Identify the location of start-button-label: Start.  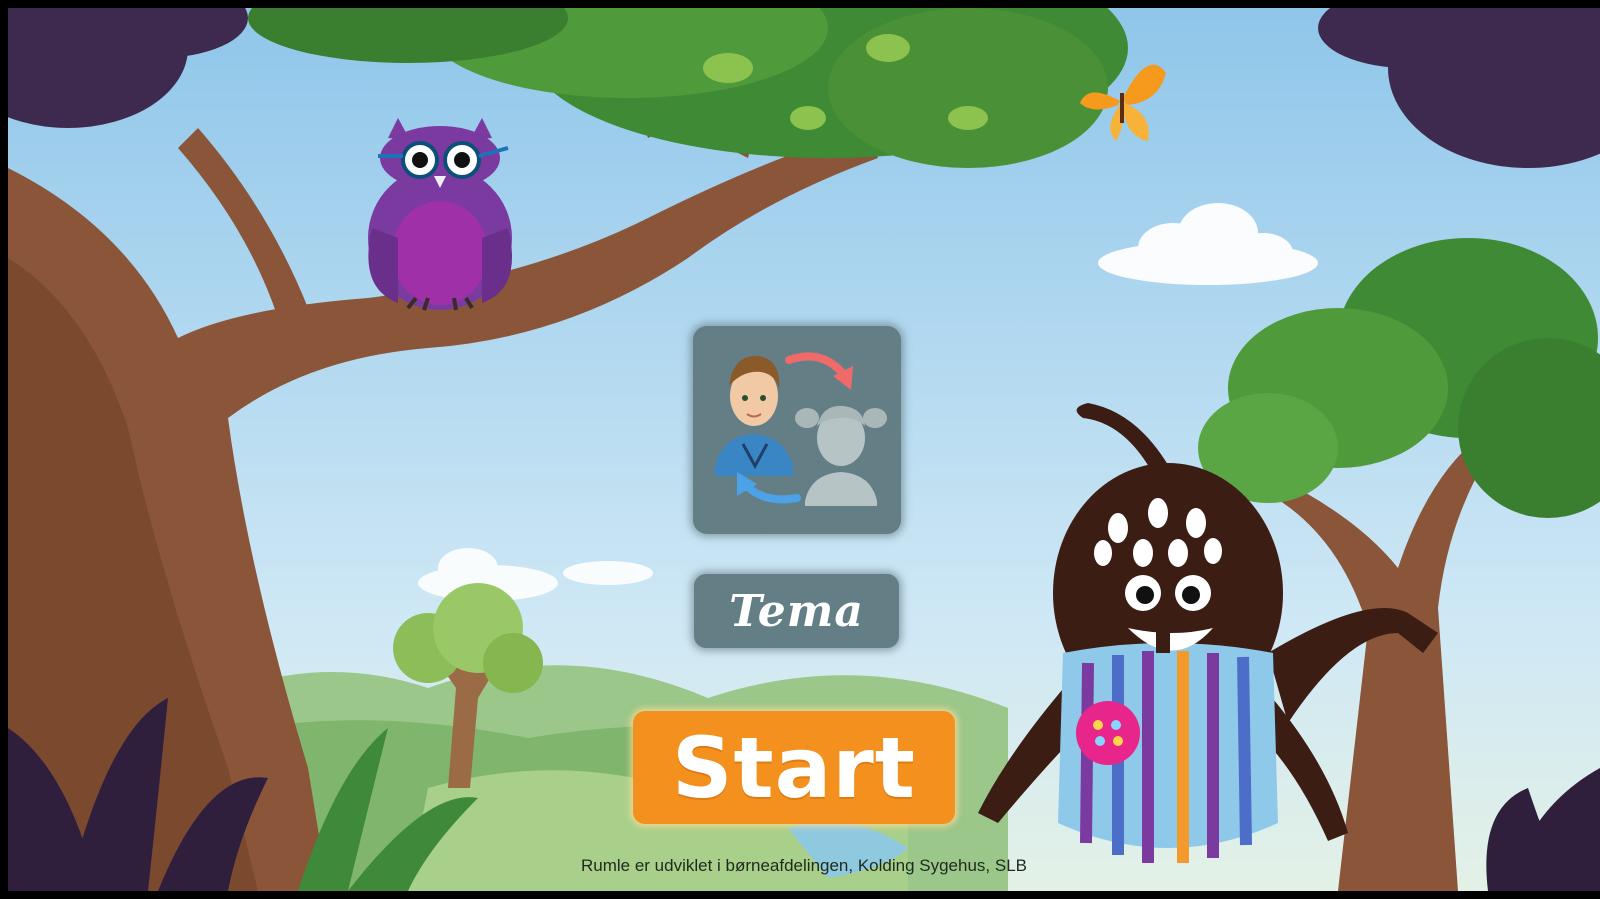
(794, 767).